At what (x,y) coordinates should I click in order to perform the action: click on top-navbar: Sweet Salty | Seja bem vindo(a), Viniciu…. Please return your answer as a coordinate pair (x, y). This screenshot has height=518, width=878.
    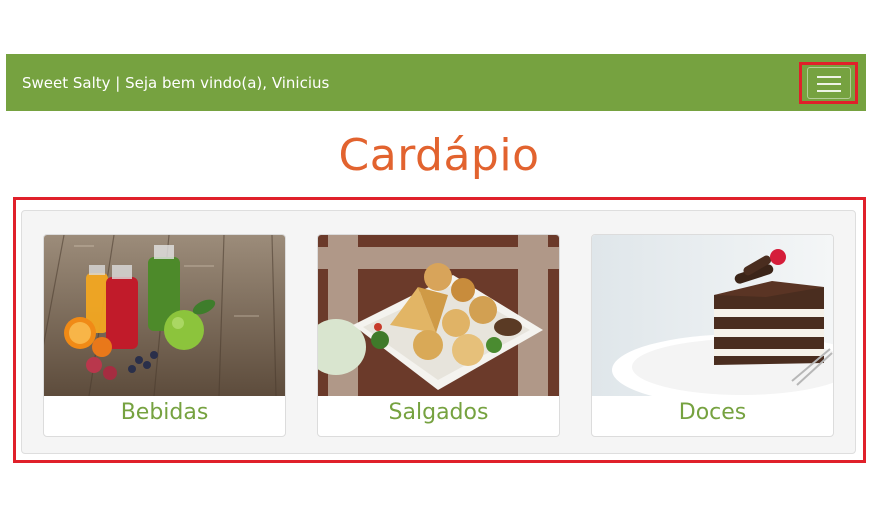
    Looking at the image, I should click on (436, 82).